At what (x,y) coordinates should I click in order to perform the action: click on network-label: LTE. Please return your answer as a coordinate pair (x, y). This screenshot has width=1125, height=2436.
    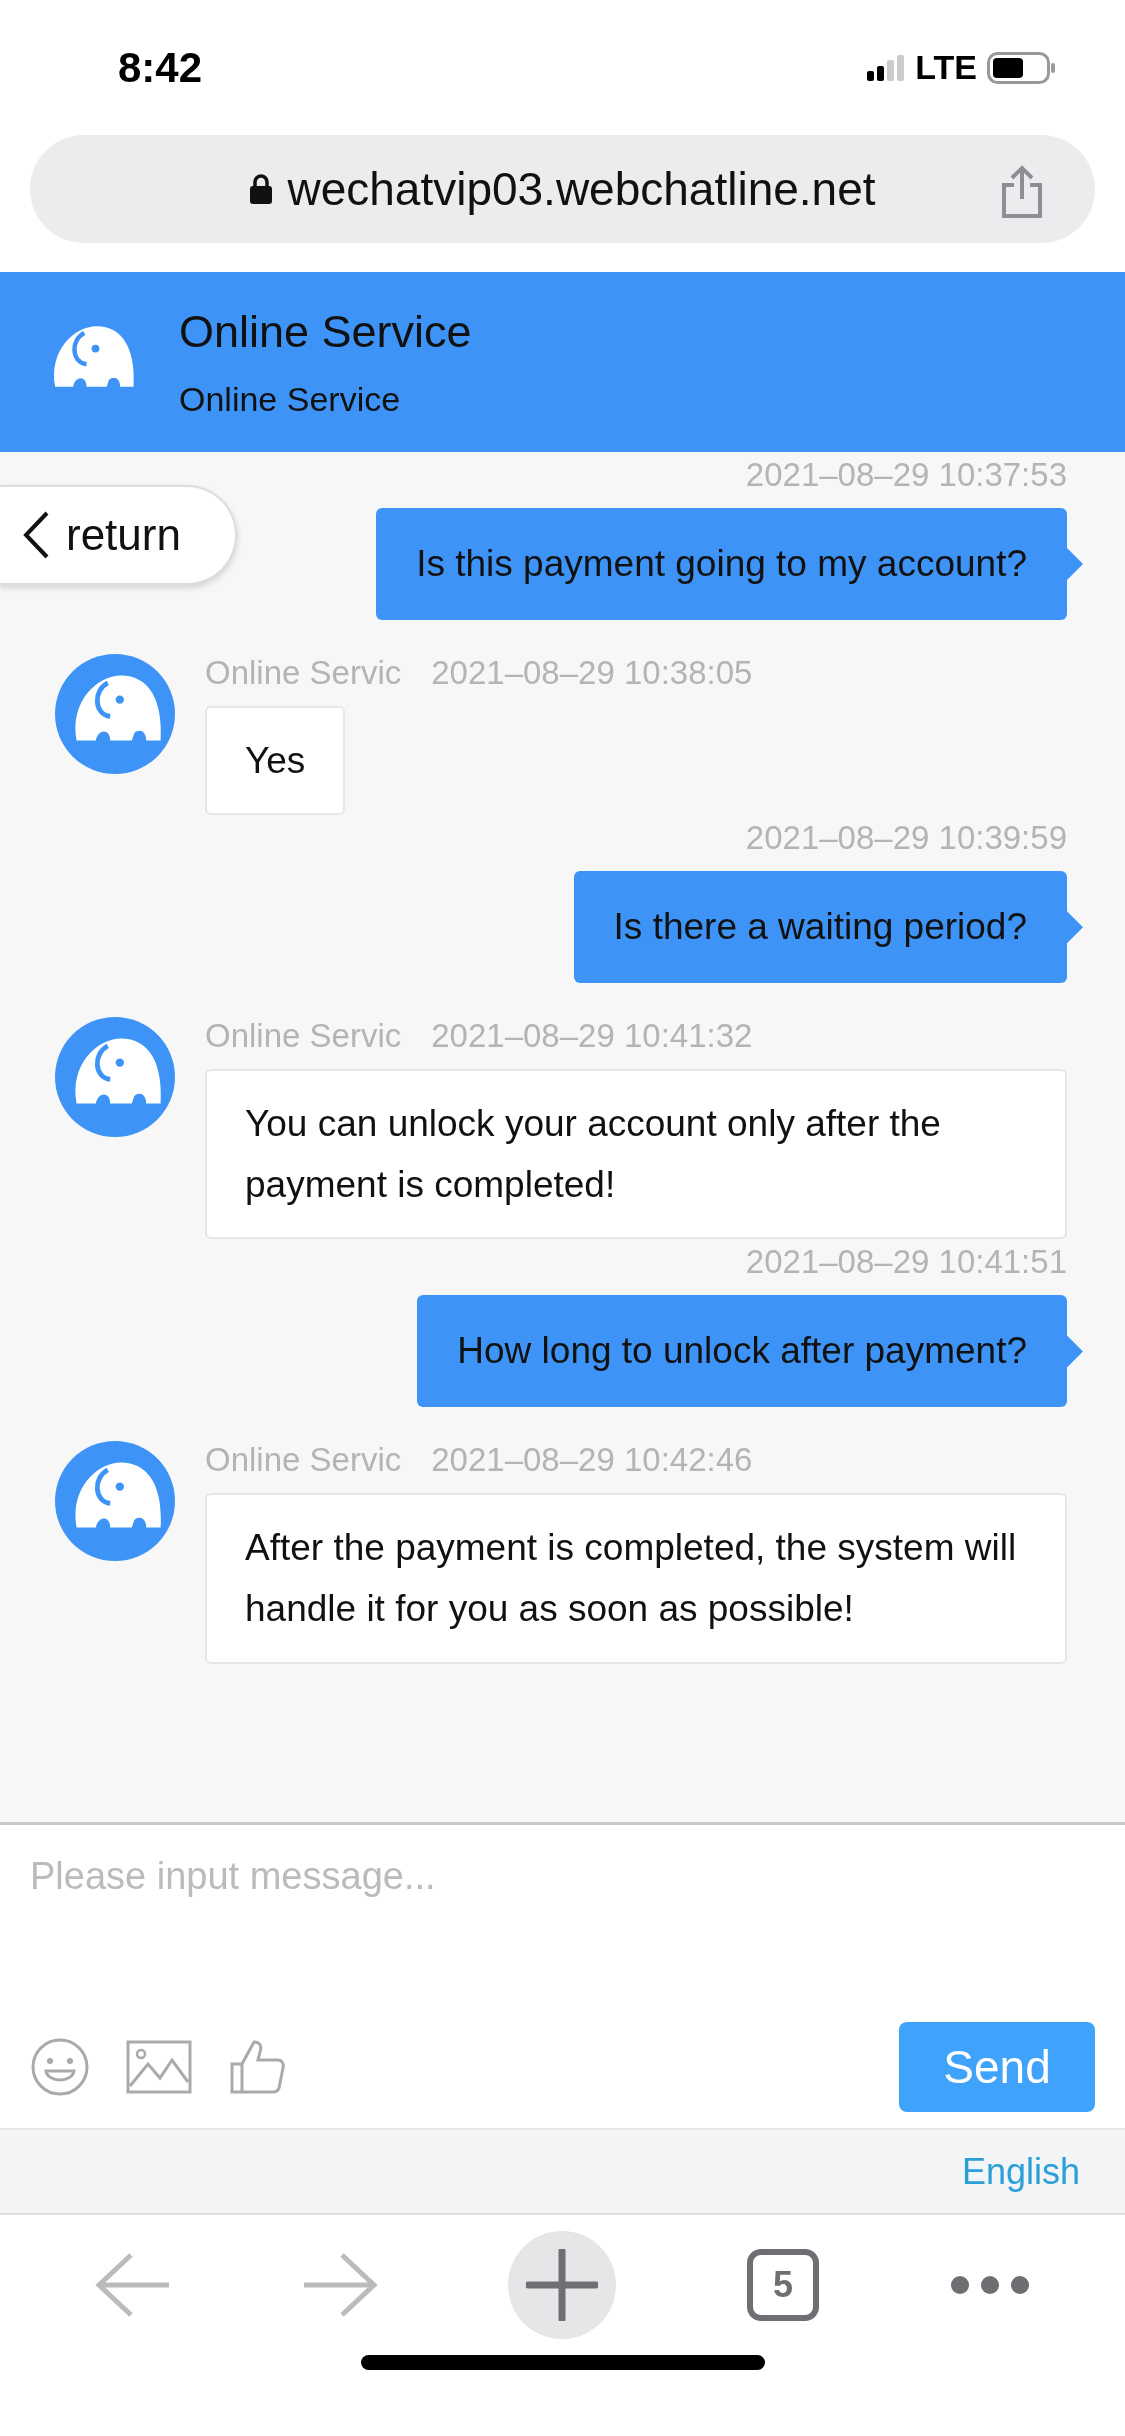
    Looking at the image, I should click on (946, 67).